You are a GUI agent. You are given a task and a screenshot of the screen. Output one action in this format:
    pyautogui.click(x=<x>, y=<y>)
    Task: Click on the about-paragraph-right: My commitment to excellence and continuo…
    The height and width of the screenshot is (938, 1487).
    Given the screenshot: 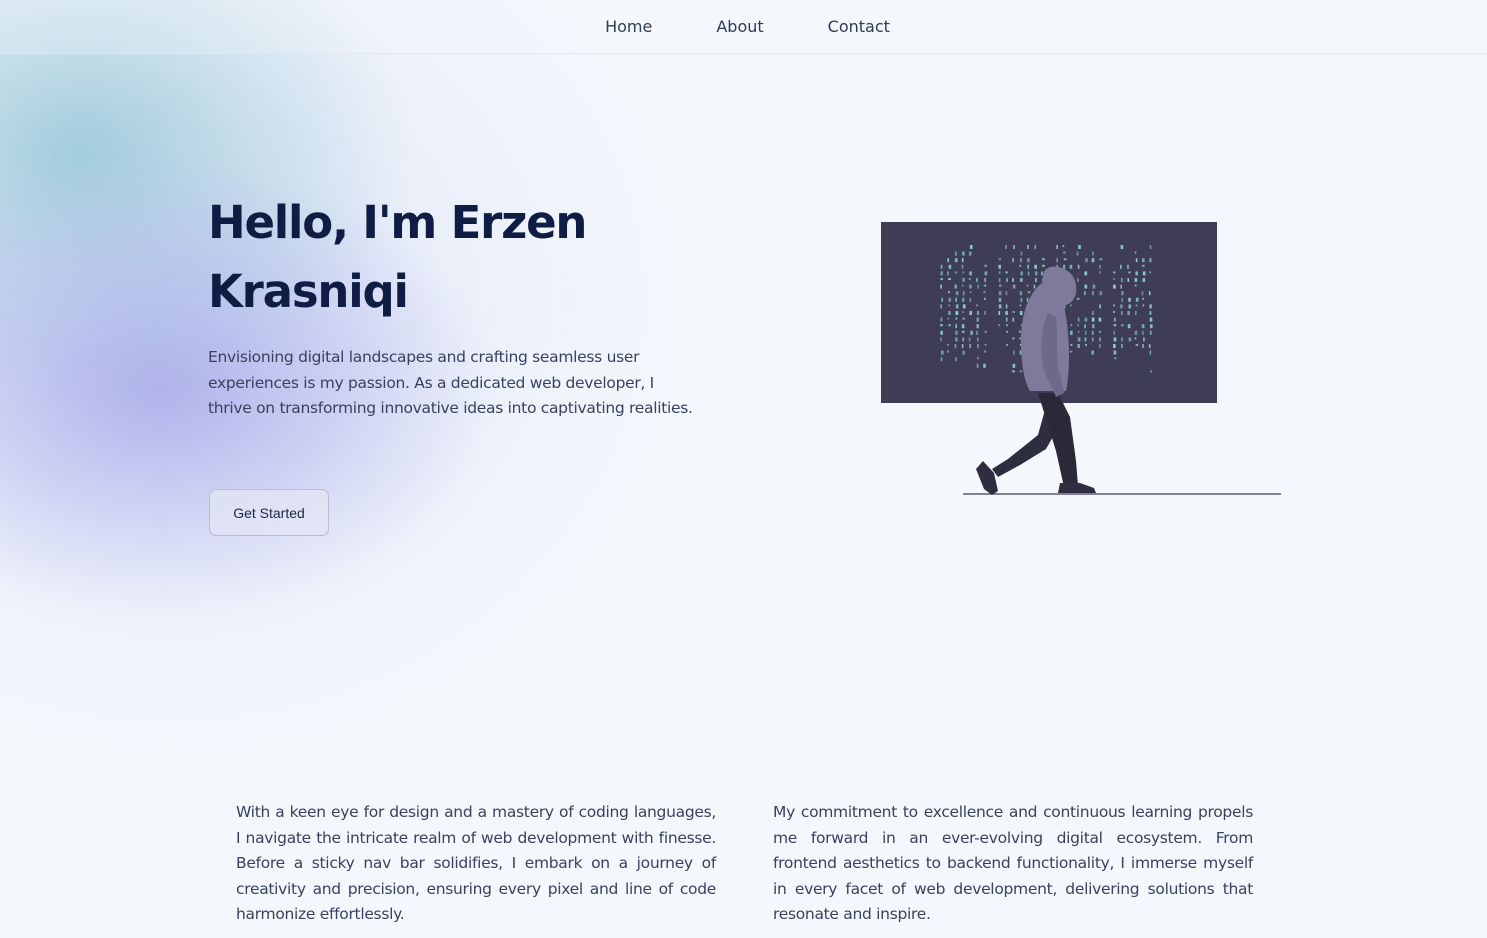 What is the action you would take?
    pyautogui.click(x=1013, y=863)
    